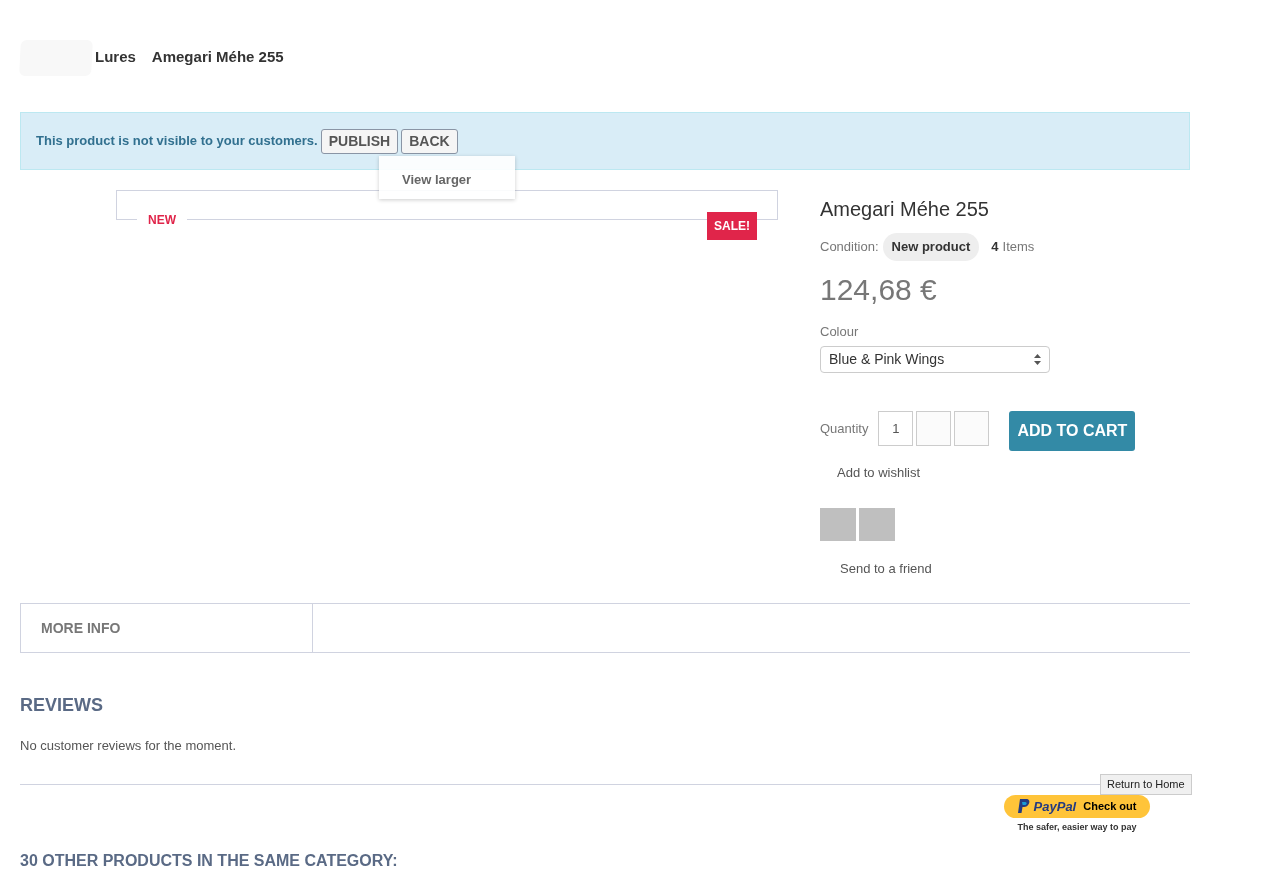  I want to click on paypal-tagline: The safer, easier way to pay, so click(1077, 827).